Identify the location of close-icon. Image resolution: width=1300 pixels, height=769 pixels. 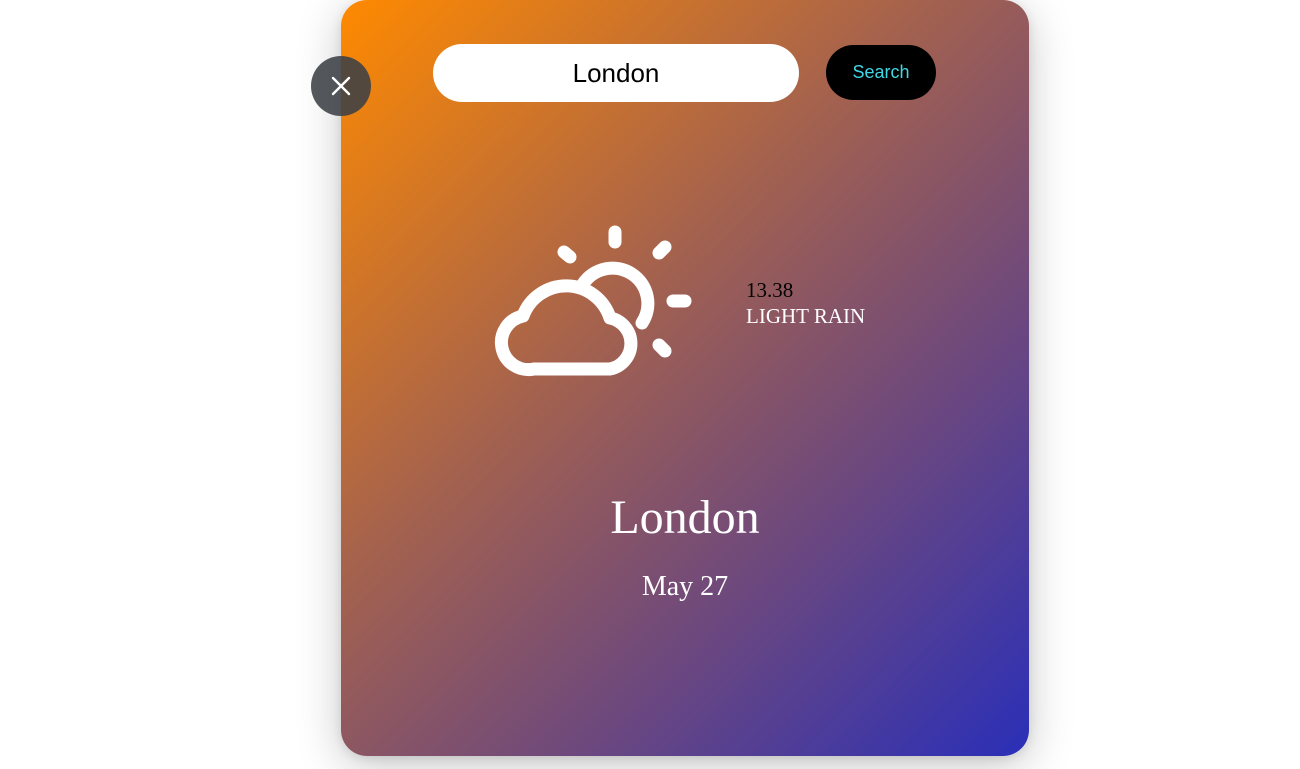
(341, 86).